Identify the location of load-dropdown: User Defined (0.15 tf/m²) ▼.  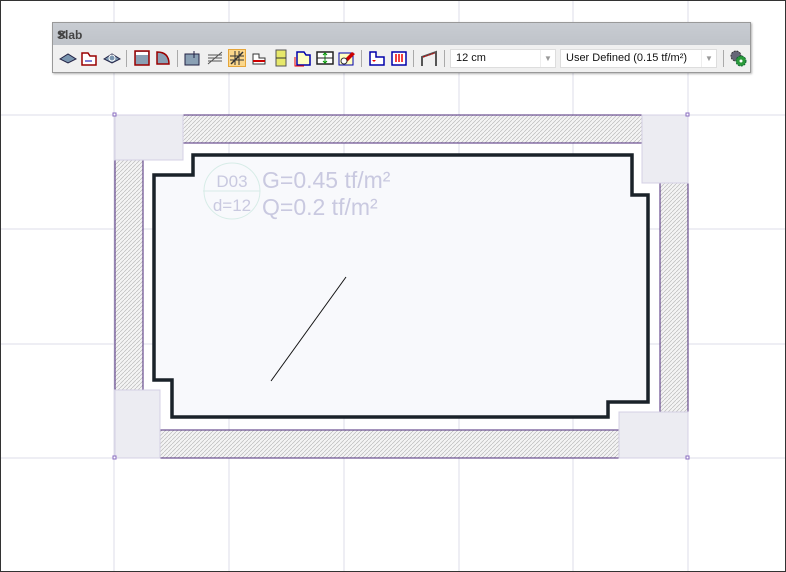
(638, 58).